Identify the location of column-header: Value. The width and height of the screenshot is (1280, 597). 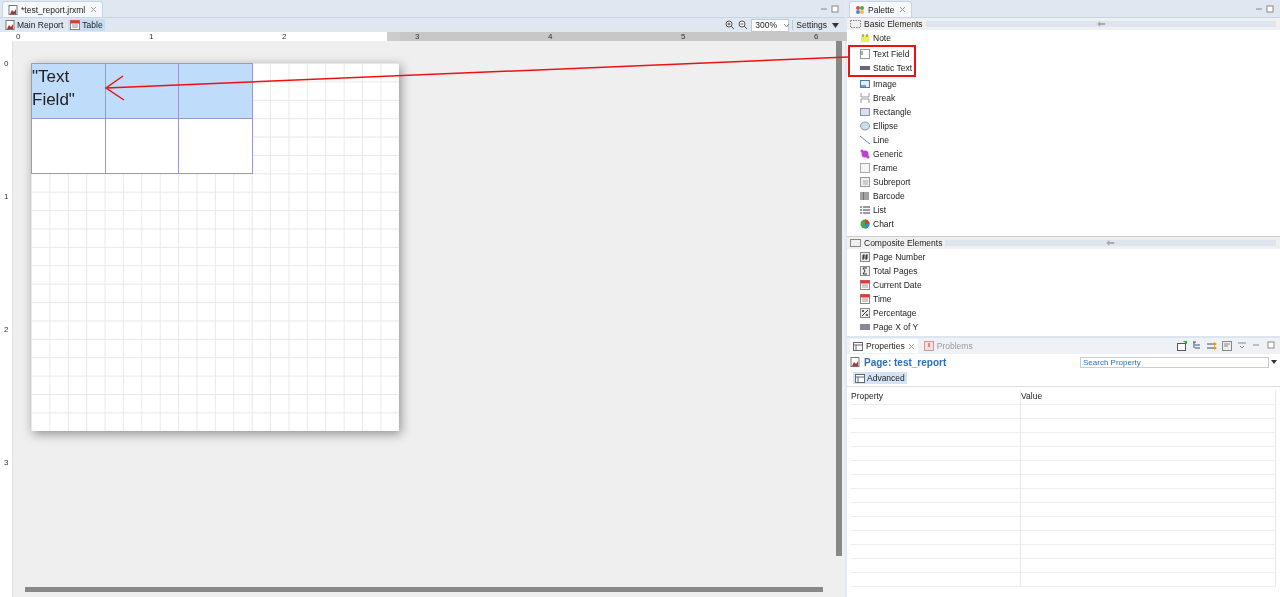
(1148, 397).